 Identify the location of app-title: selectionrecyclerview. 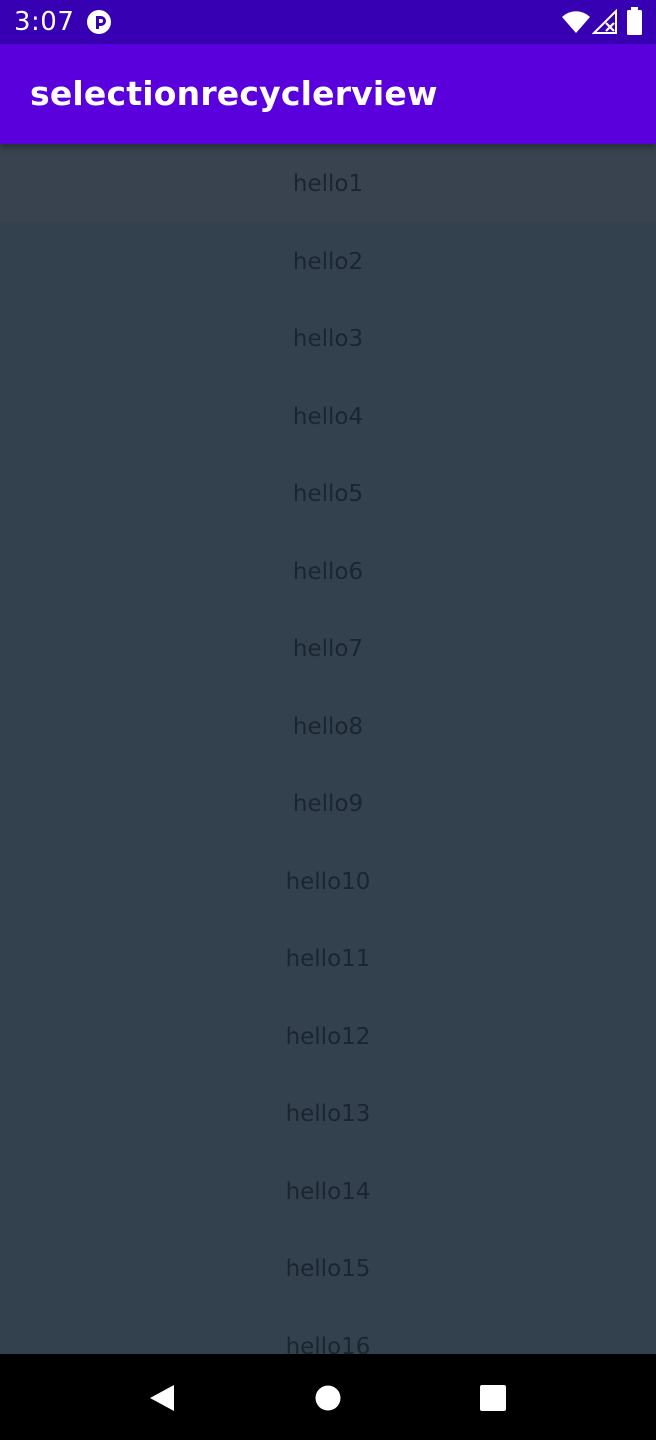
(234, 93).